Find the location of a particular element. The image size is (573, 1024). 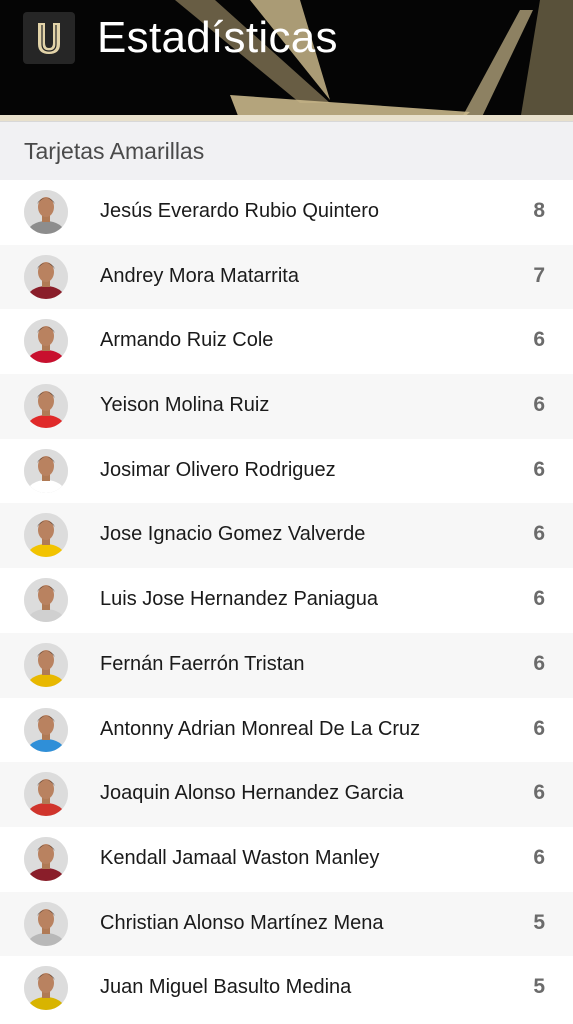

player-row: Armando Ruiz Cole 6 is located at coordinates (286, 342).